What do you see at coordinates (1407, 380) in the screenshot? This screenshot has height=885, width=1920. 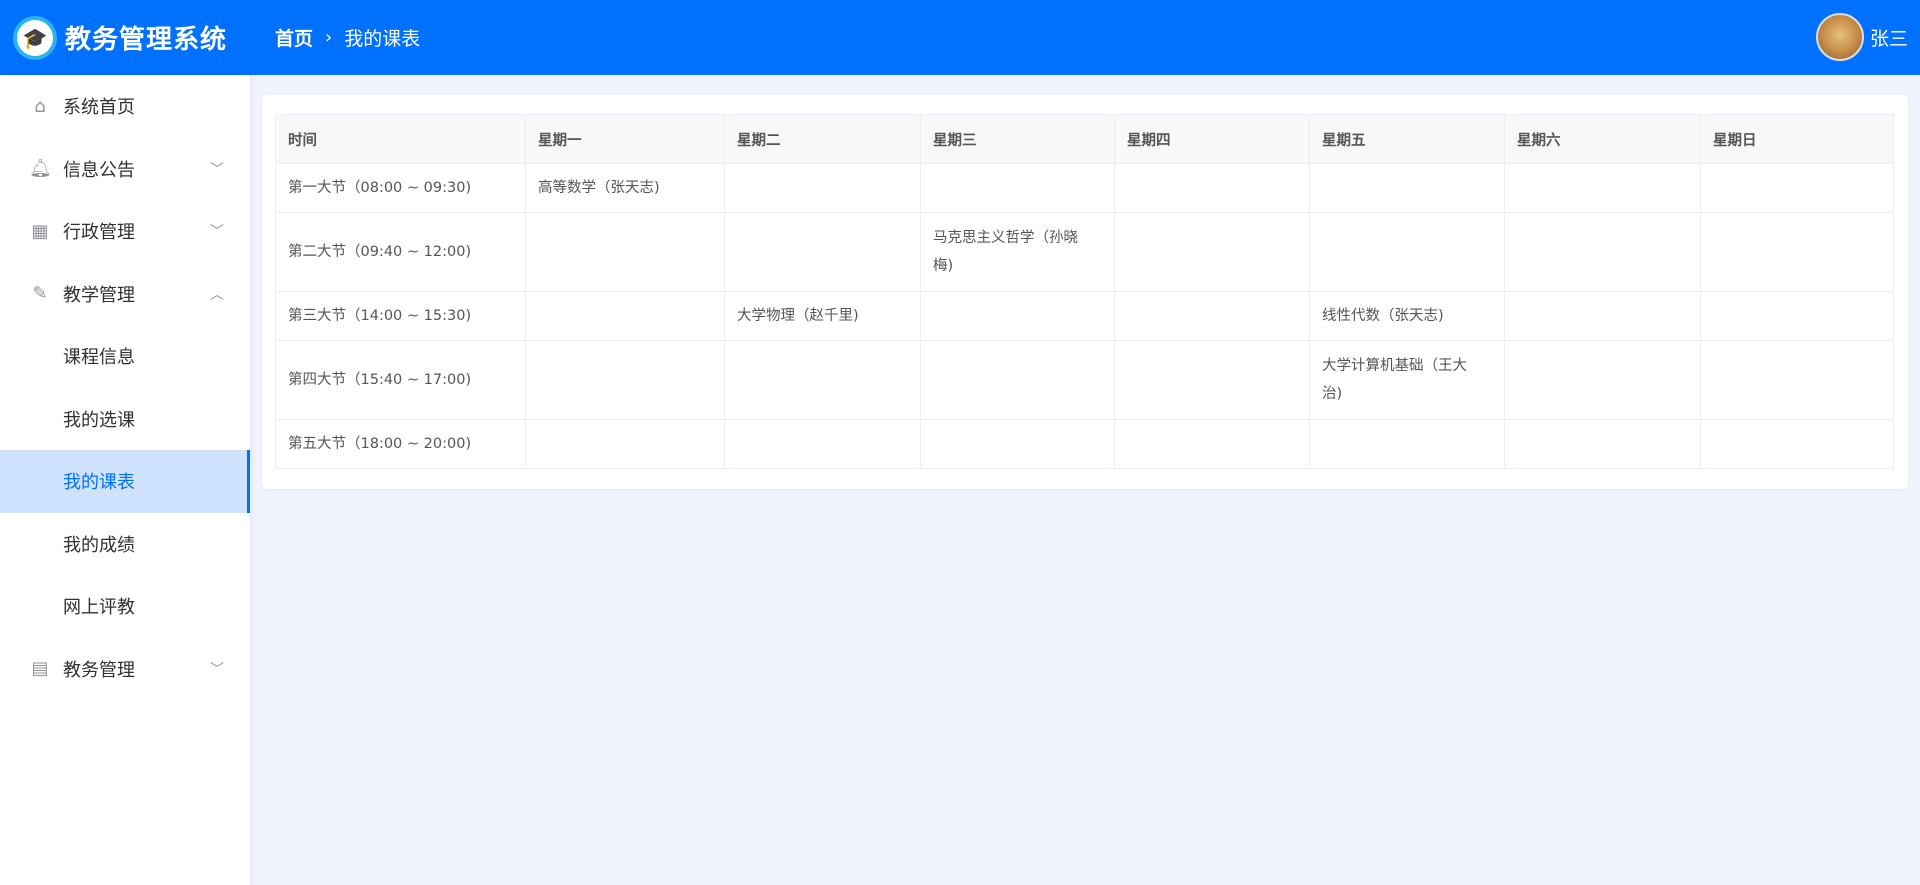 I see `course-cell: 大学计算机基础（王大治)` at bounding box center [1407, 380].